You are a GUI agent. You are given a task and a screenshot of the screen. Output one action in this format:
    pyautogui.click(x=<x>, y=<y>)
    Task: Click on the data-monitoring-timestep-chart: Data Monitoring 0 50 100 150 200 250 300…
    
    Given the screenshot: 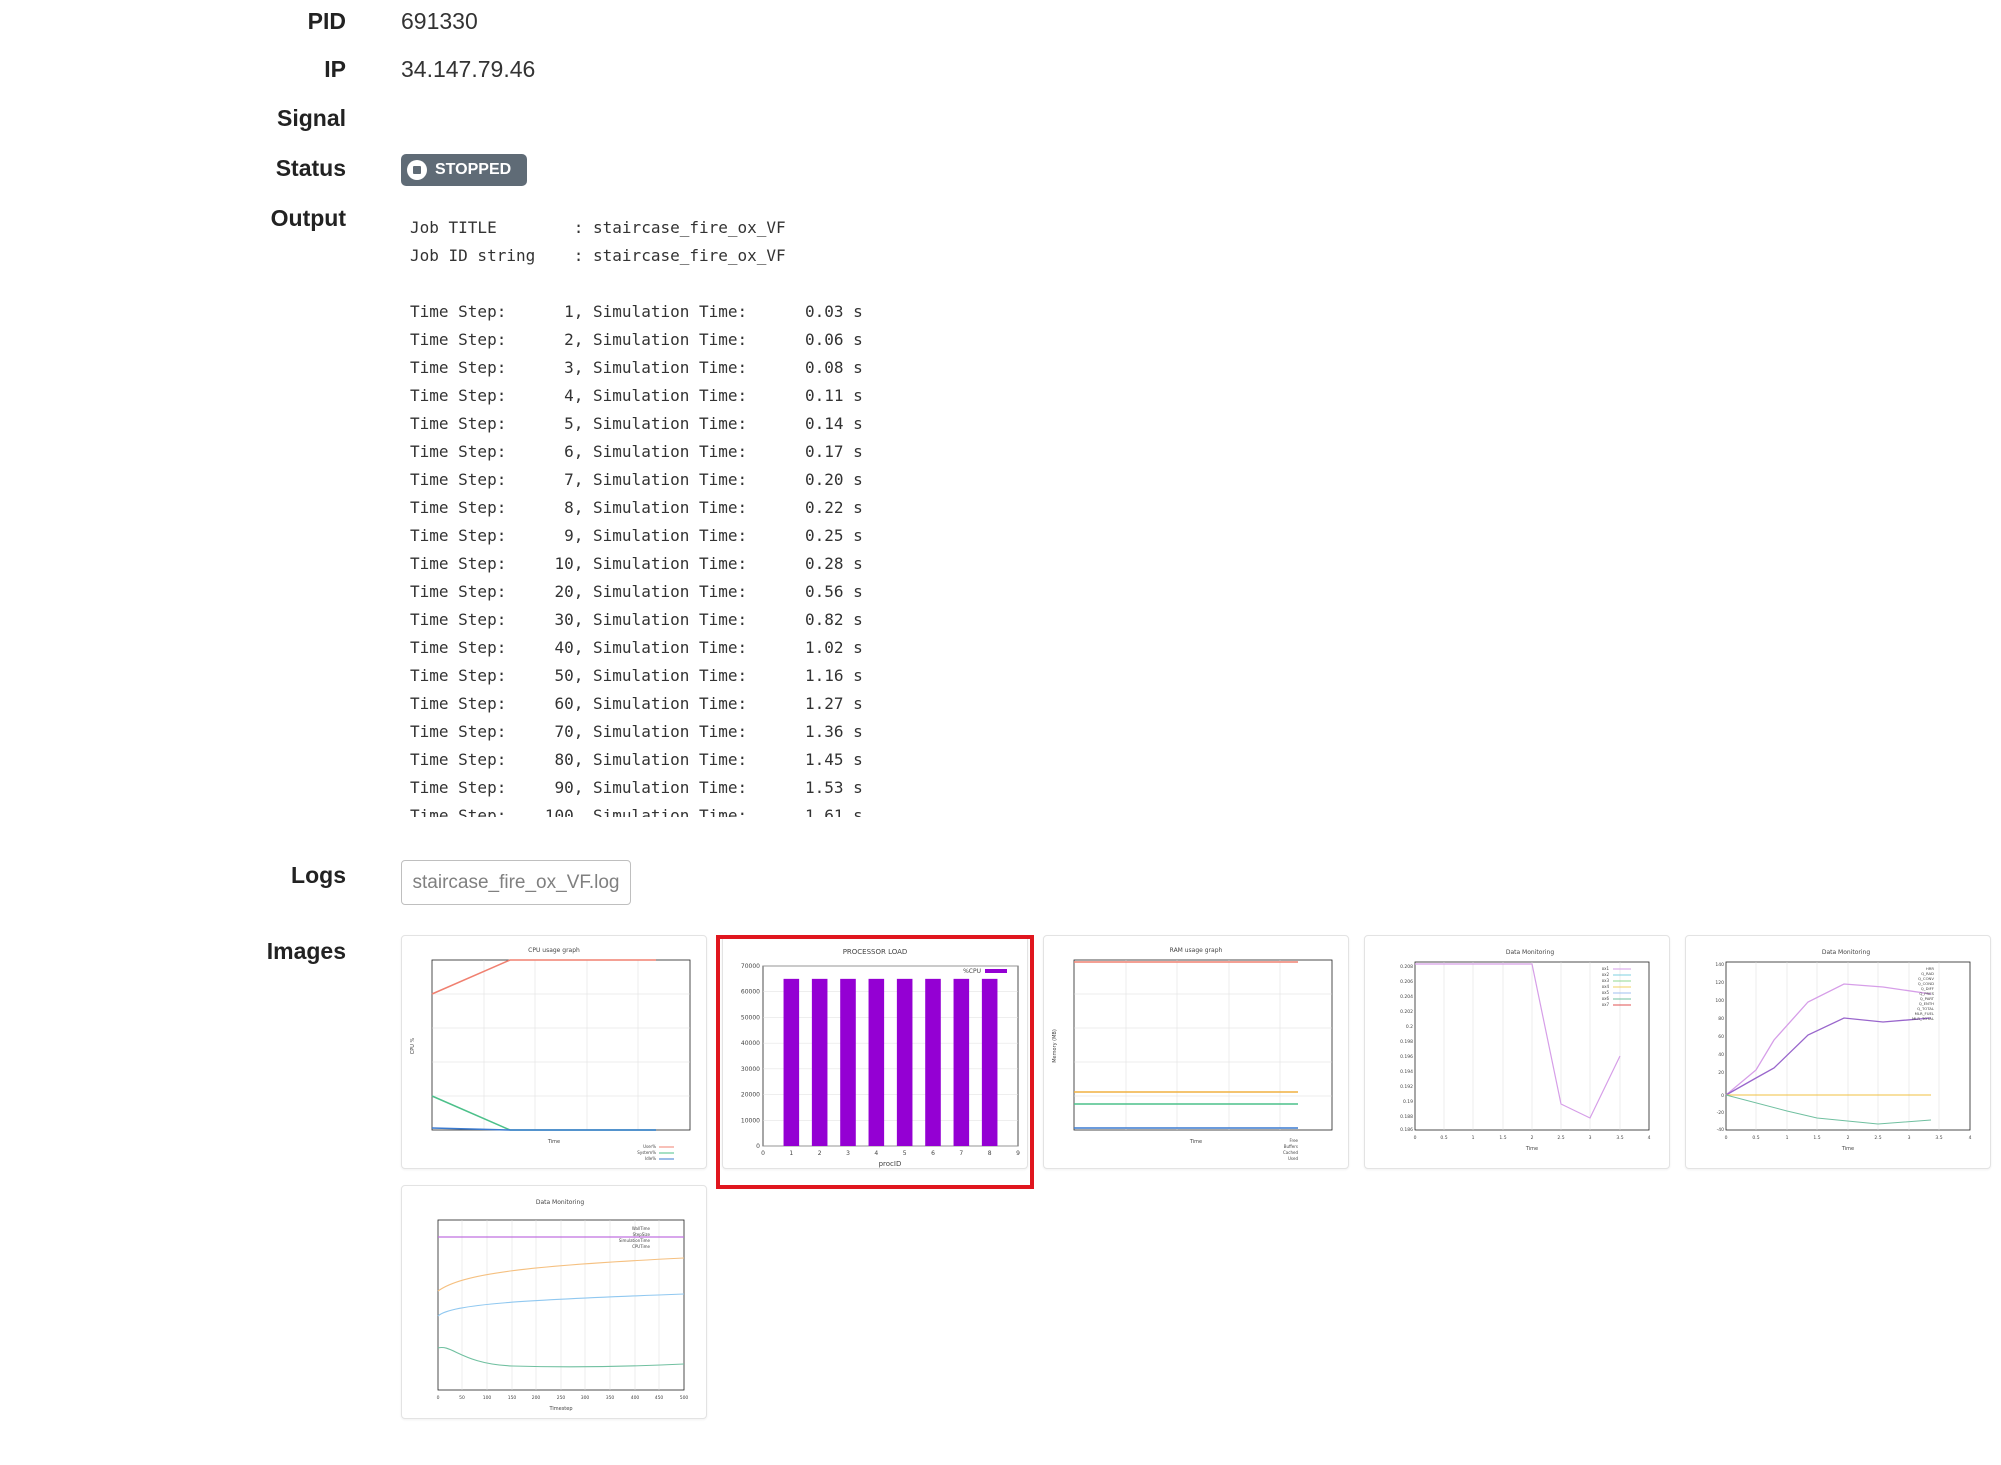 What is the action you would take?
    pyautogui.click(x=563, y=1305)
    